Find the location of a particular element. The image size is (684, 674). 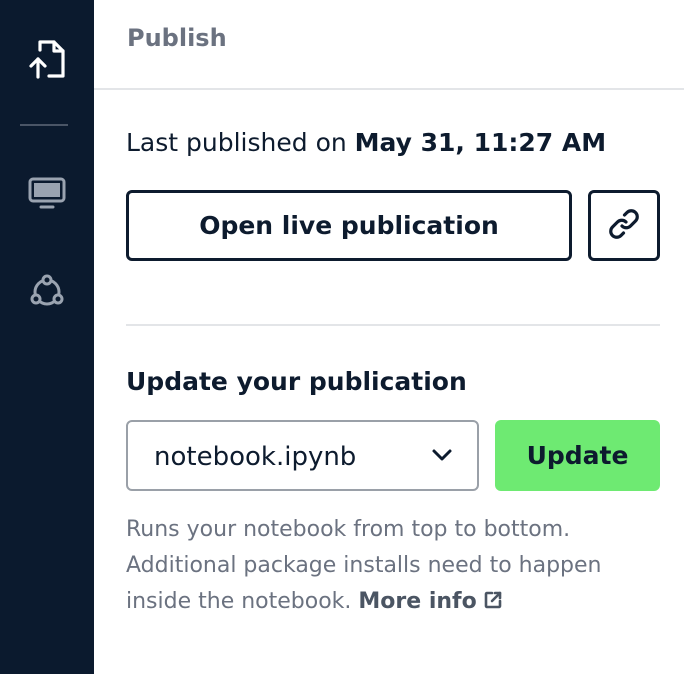

page-title: Publish is located at coordinates (177, 38).